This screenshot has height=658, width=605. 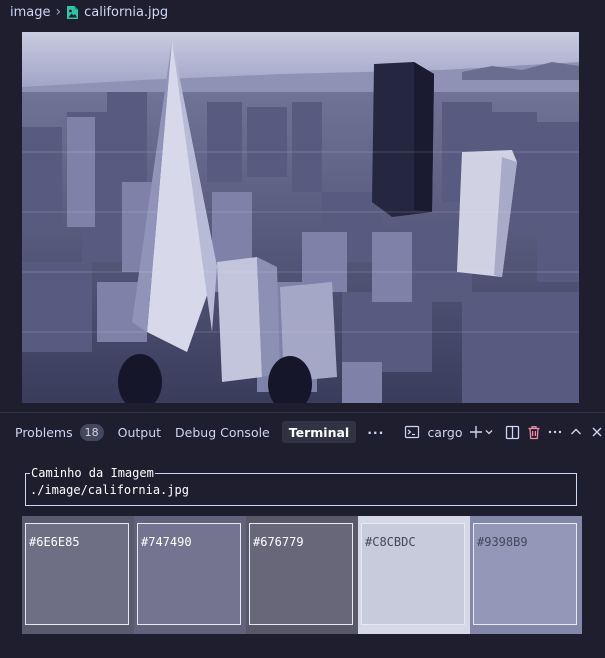 What do you see at coordinates (375, 432) in the screenshot?
I see `more-tabs-icon: ···` at bounding box center [375, 432].